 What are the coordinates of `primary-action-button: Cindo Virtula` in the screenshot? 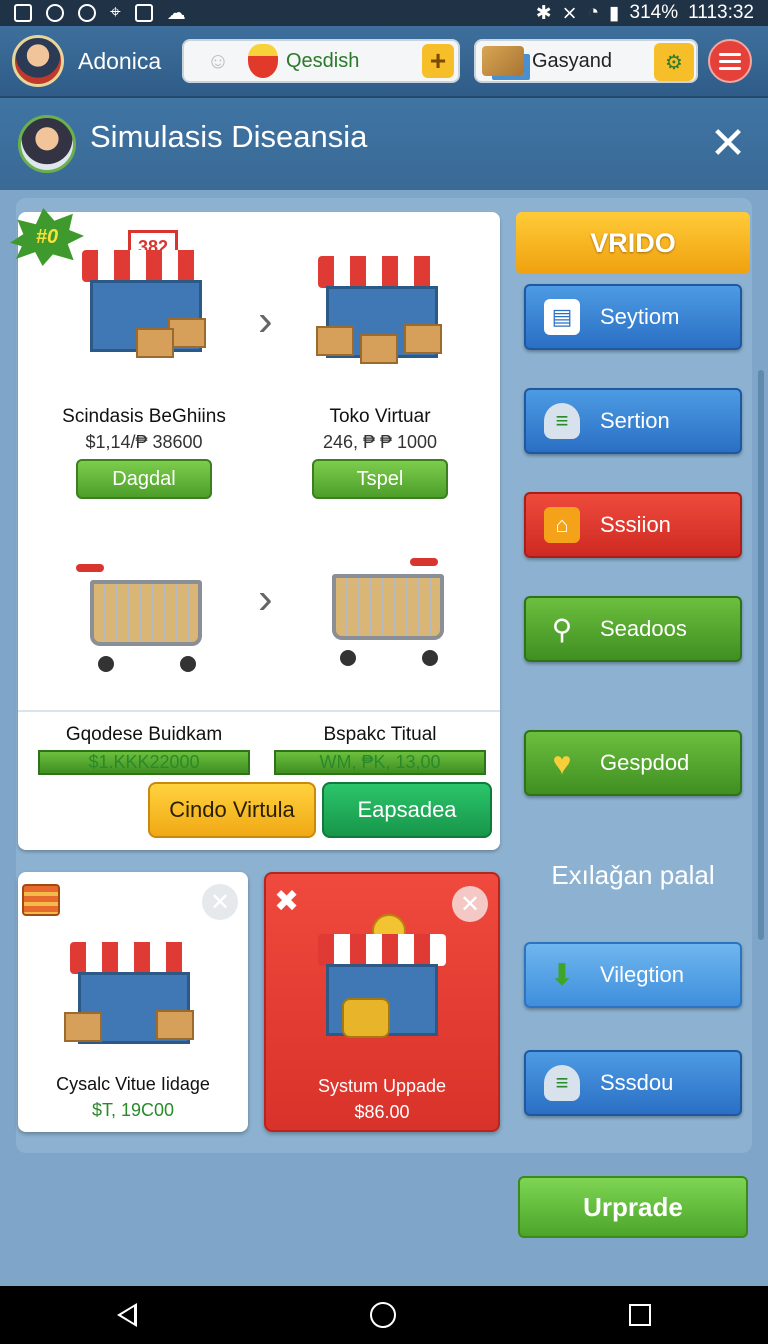 It's located at (232, 810).